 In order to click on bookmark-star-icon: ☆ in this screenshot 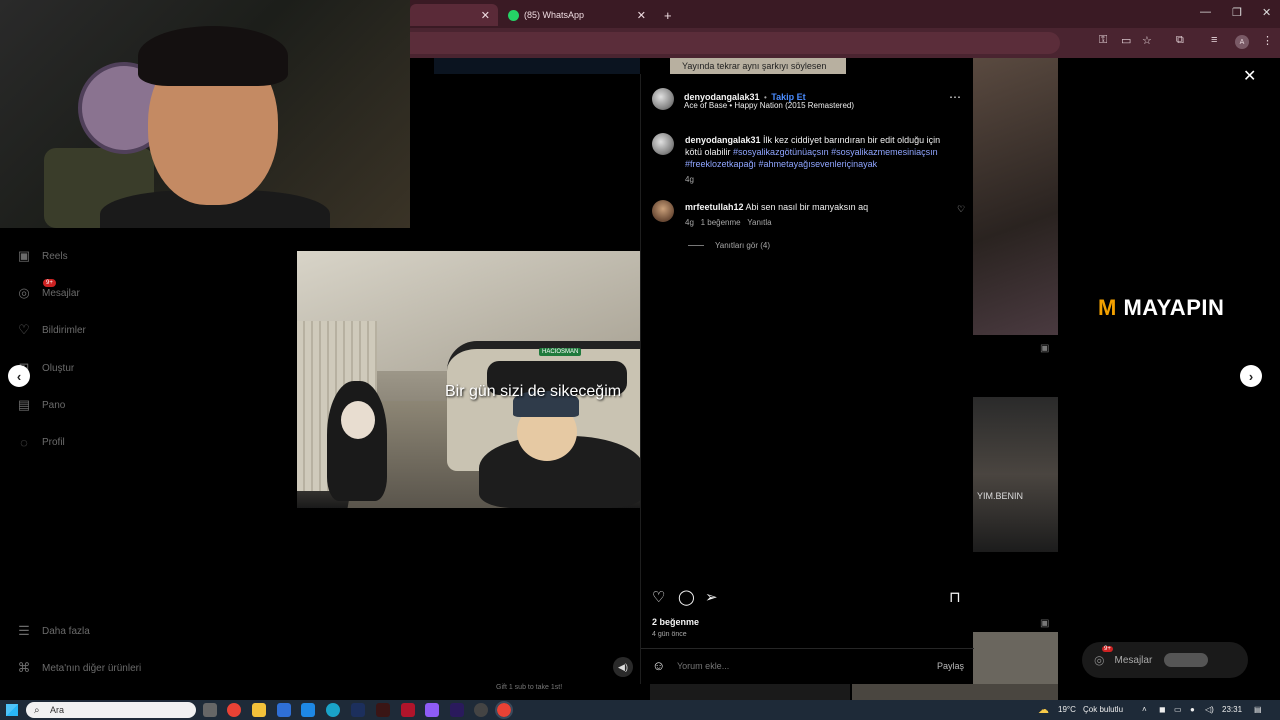, I will do `click(1147, 40)`.